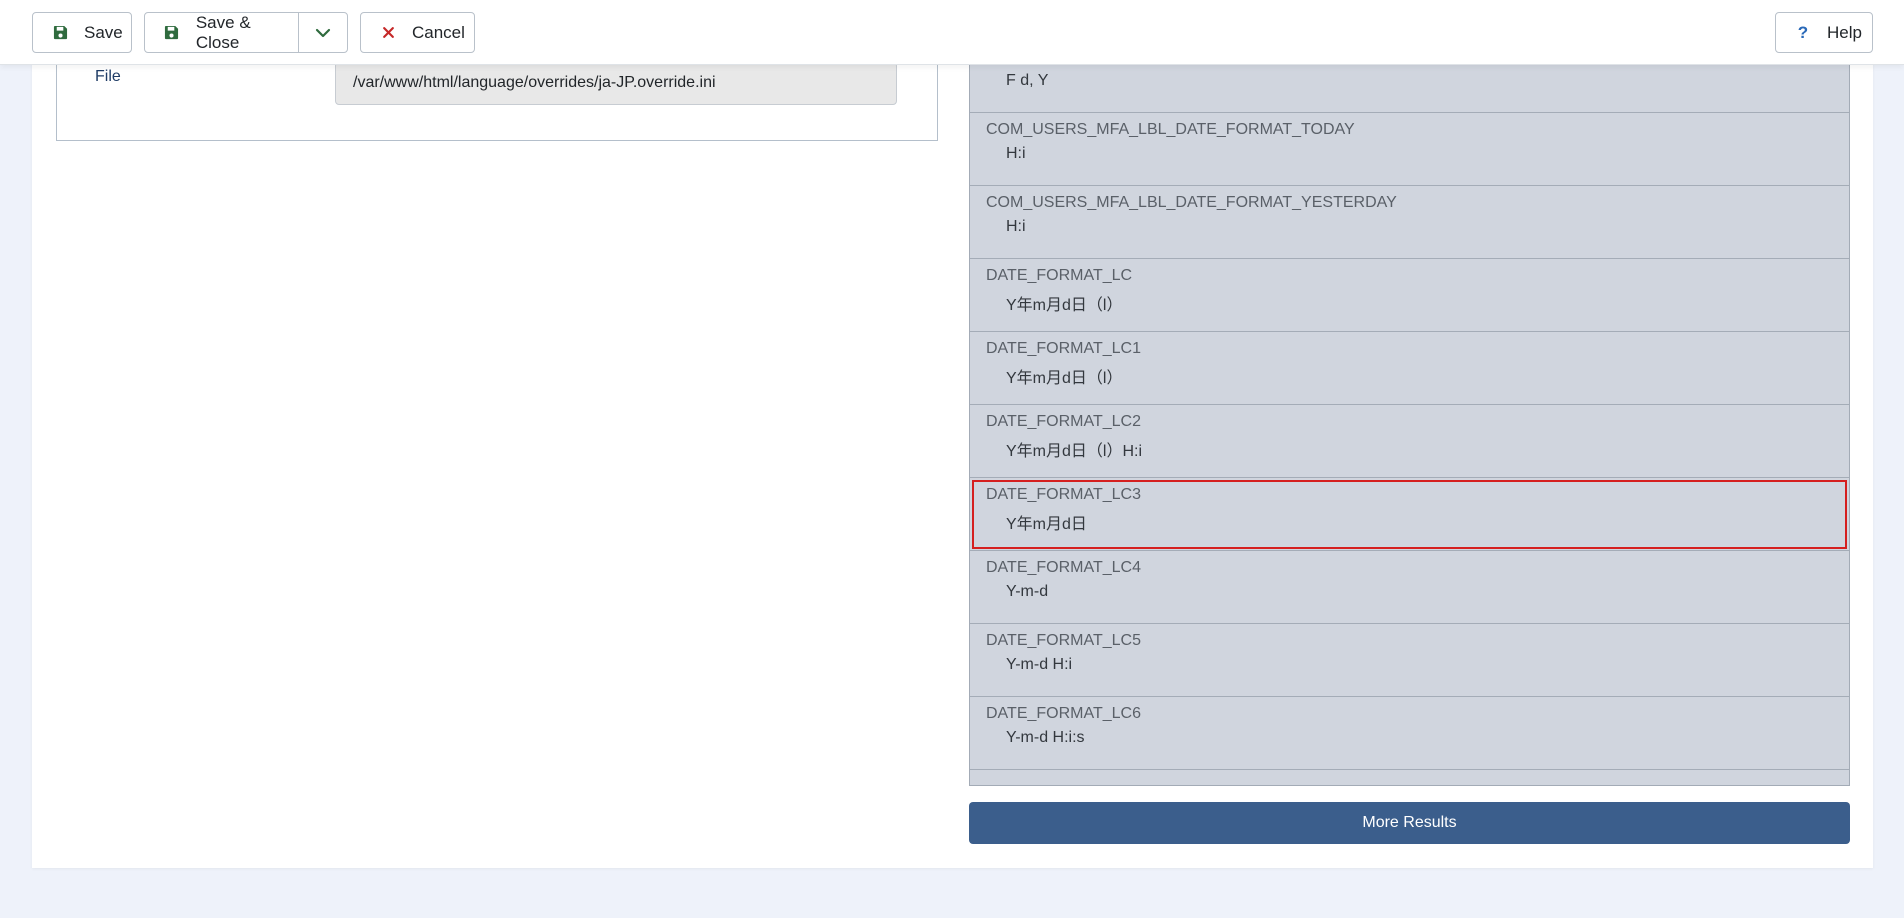  Describe the element at coordinates (1409, 295) in the screenshot. I see `result-item: DATE_FORMAT_LC Y年m月d日（l）` at that location.